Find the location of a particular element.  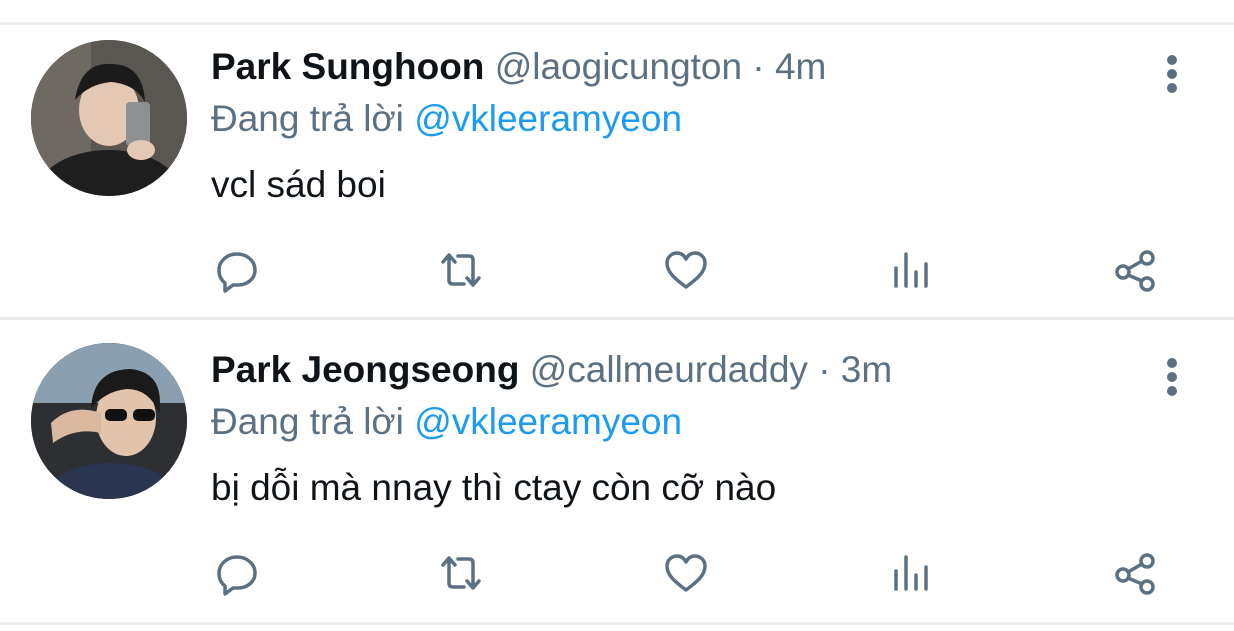

user-handle: @callmeurdaddy is located at coordinates (669, 369).